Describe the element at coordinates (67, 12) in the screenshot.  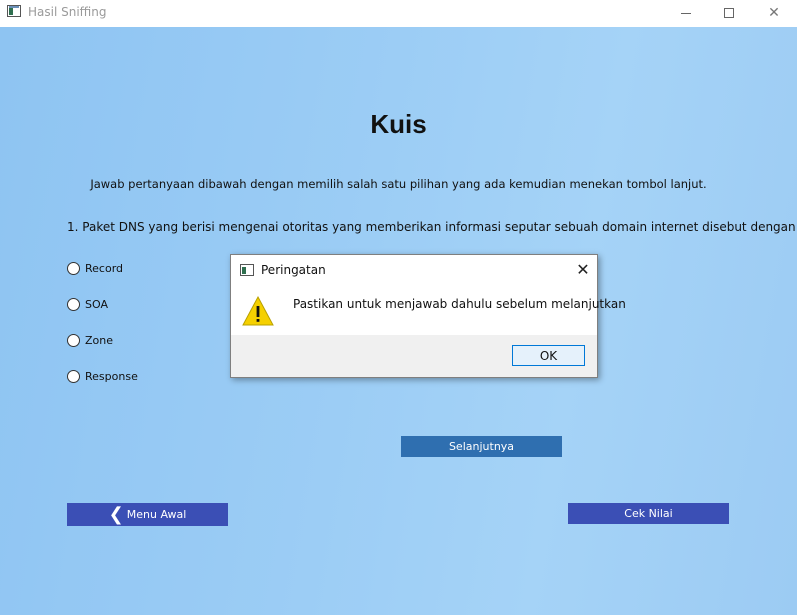
I see `window-title: Hasil Sniffing` at that location.